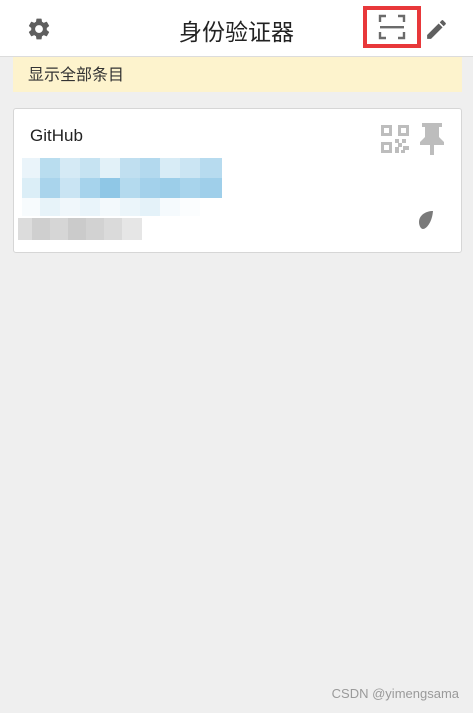 This screenshot has width=473, height=713. I want to click on header-bar: 身份验证器, so click(236, 28).